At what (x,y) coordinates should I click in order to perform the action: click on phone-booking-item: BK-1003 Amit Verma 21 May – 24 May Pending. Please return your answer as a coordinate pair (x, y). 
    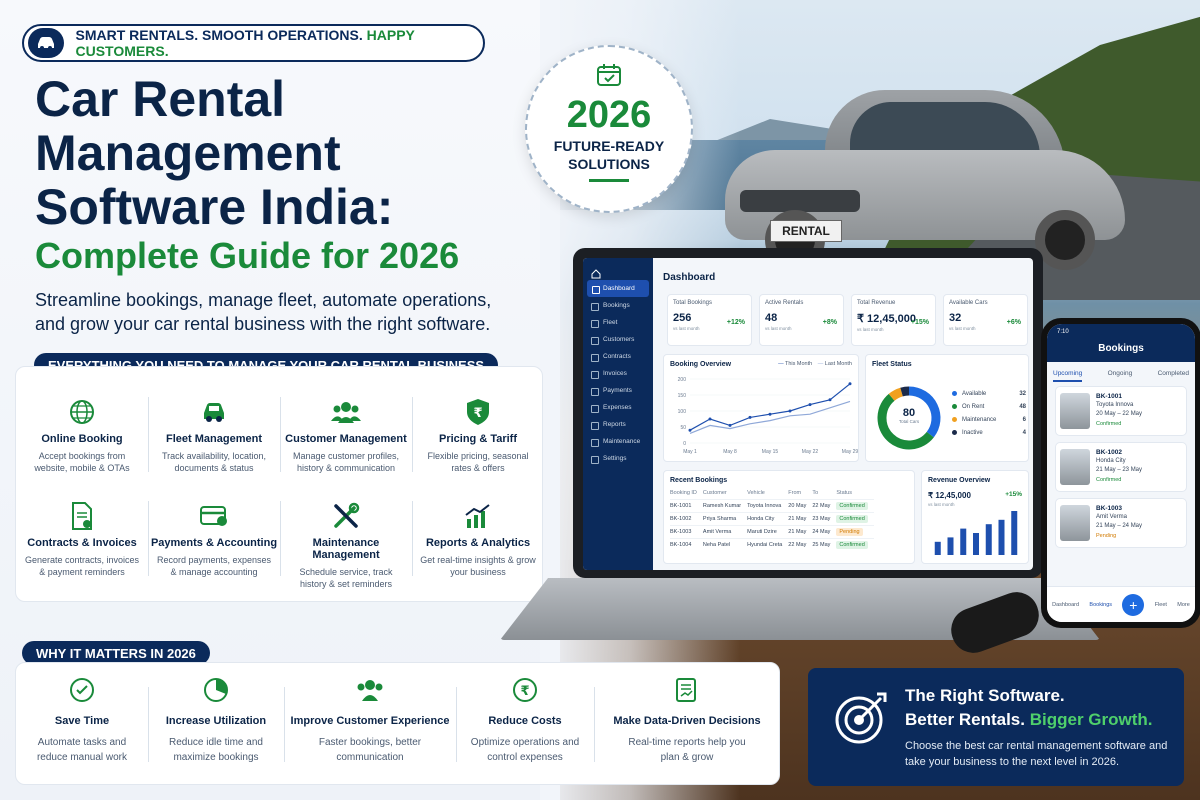
    Looking at the image, I should click on (1121, 523).